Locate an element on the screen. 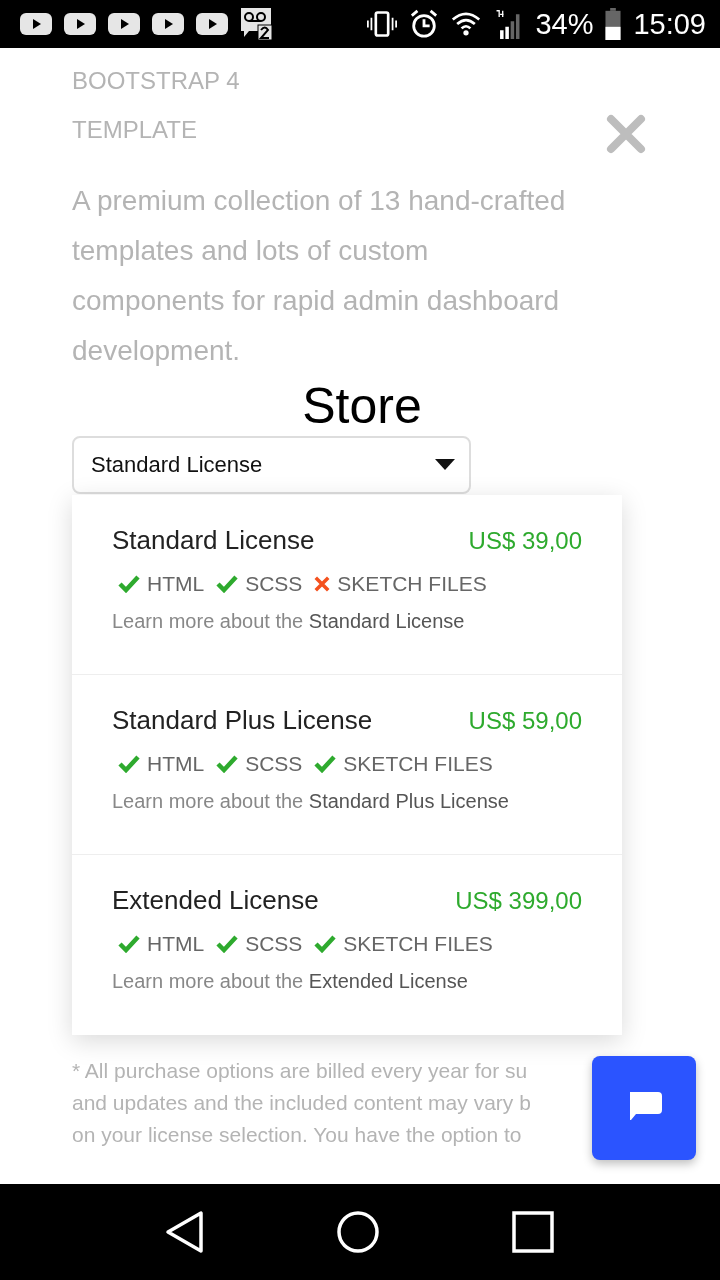 The width and height of the screenshot is (720, 1280). battery-icon is located at coordinates (613, 24).